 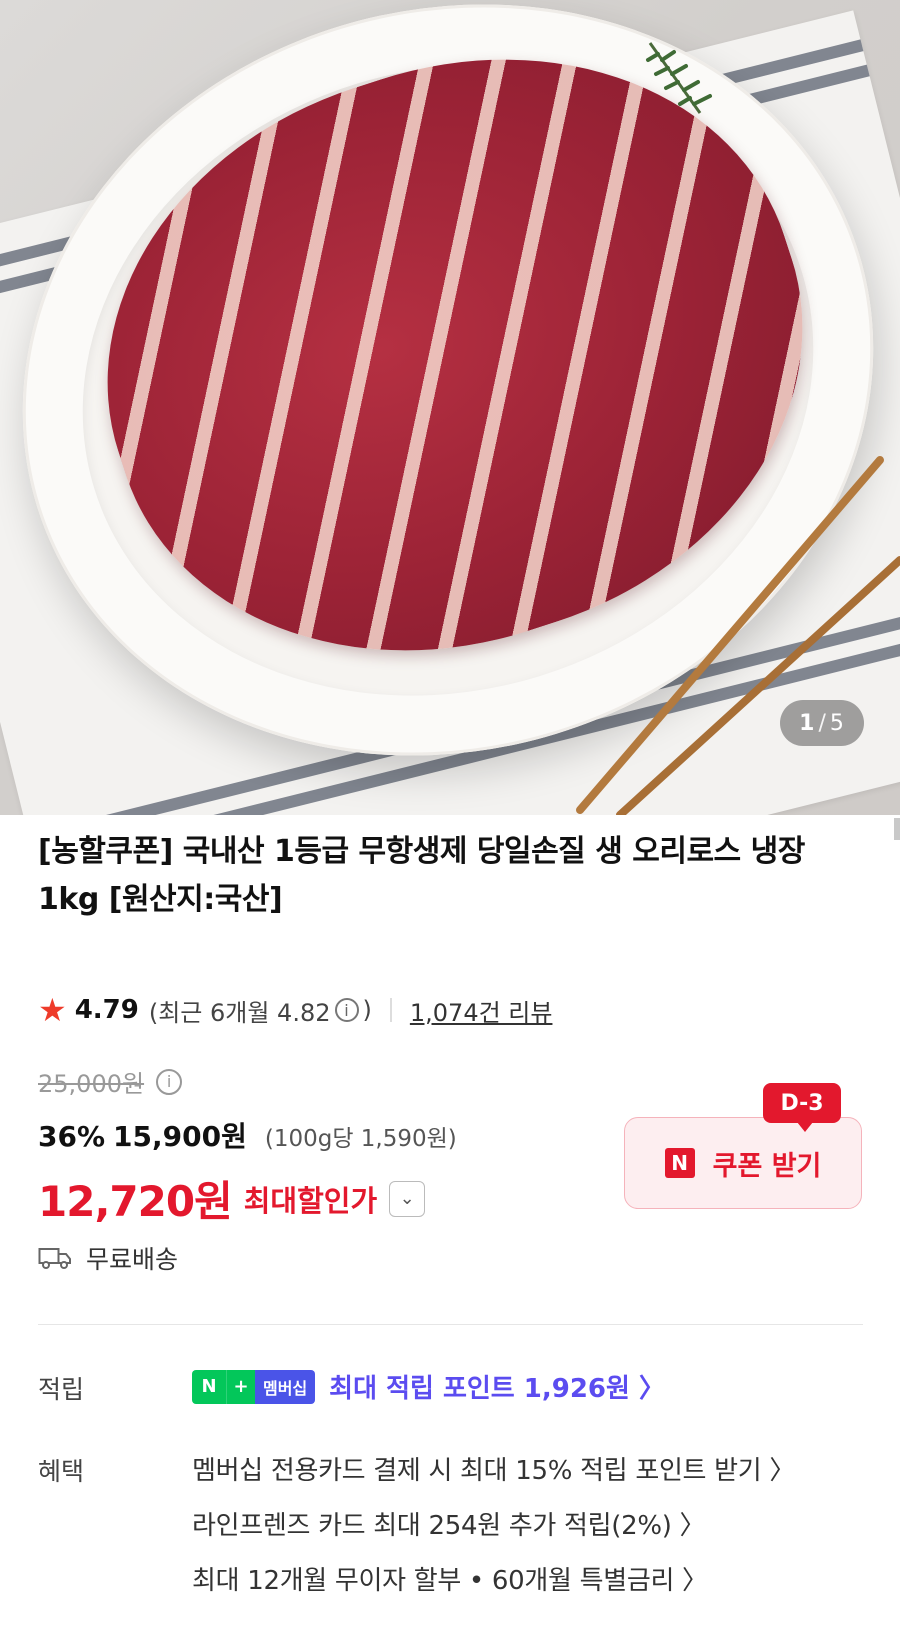 I want to click on benefits-label: 혜택, so click(x=61, y=1471).